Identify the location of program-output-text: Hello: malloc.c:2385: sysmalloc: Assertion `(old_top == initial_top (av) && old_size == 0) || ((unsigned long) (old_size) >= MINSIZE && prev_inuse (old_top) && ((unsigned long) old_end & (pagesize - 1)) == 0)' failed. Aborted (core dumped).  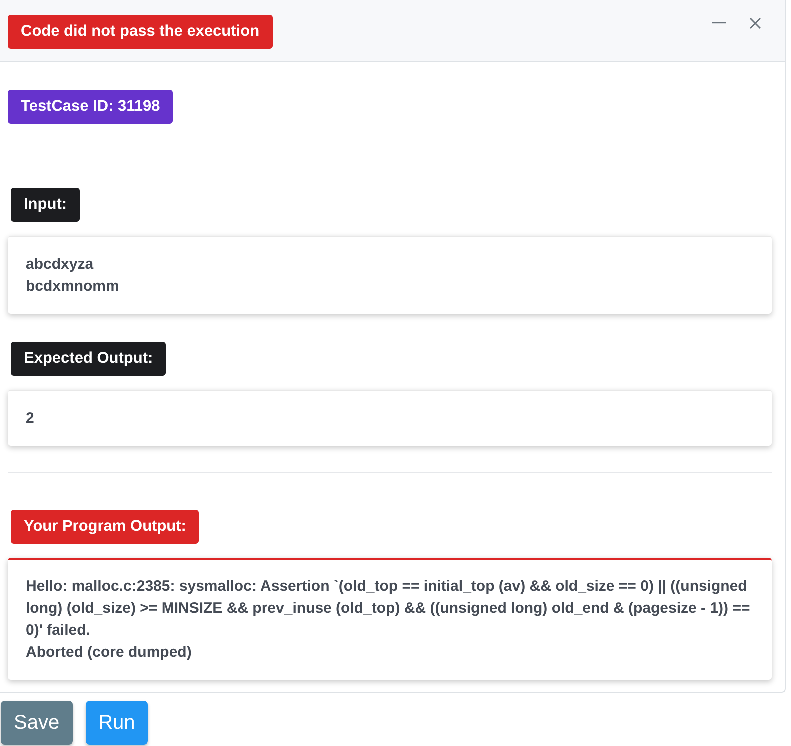
(389, 620).